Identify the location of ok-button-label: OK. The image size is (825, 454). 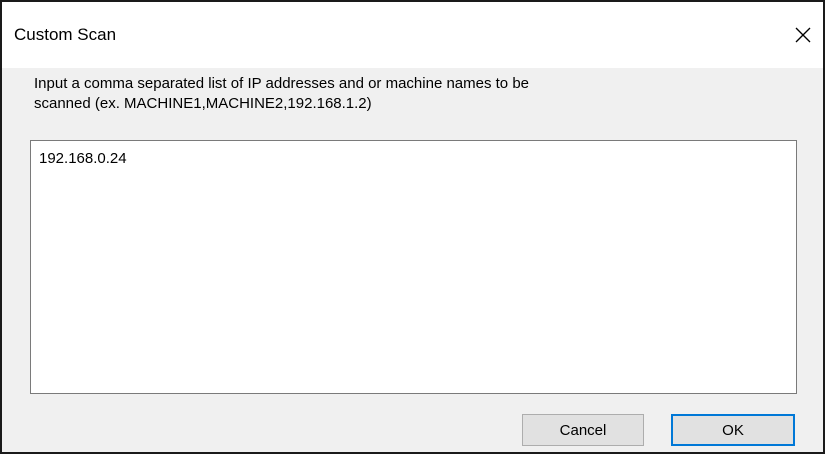
(733, 430).